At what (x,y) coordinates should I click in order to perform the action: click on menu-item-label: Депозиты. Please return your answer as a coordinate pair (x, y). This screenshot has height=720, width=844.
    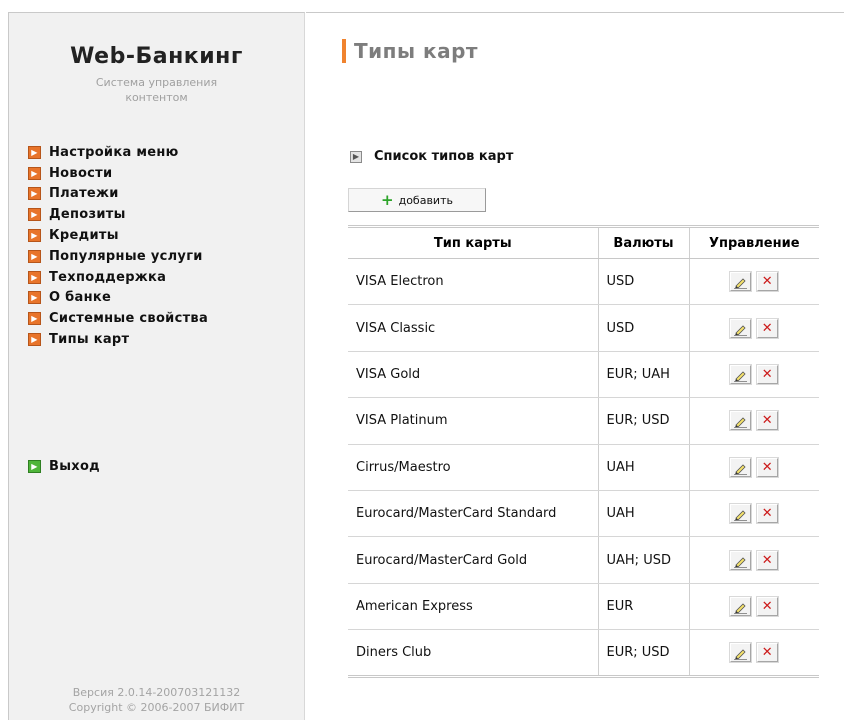
    Looking at the image, I should click on (87, 215).